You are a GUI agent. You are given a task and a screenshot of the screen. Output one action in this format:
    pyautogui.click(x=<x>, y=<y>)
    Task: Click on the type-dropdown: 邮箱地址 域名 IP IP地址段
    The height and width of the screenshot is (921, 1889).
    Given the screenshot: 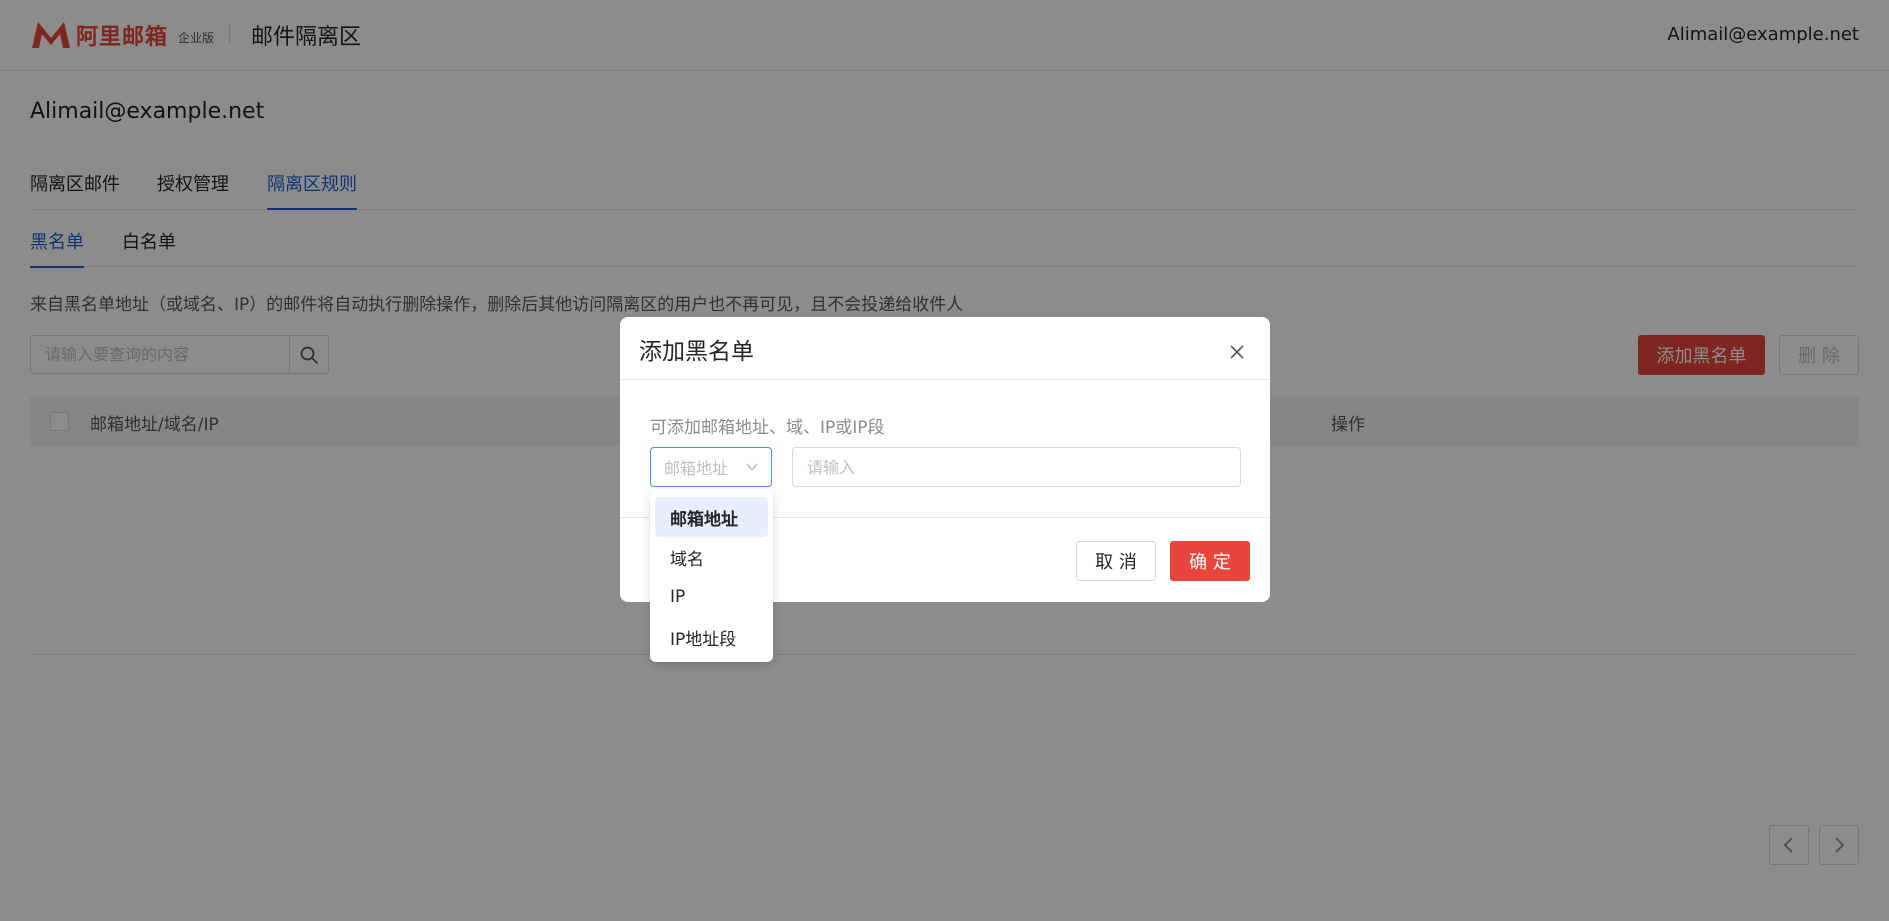 What is the action you would take?
    pyautogui.click(x=711, y=576)
    